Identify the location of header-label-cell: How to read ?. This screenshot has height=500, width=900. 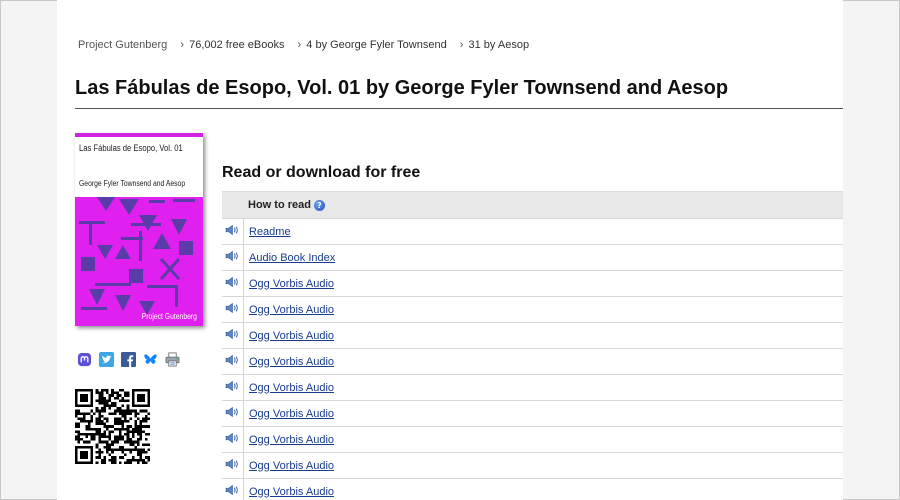
(284, 205).